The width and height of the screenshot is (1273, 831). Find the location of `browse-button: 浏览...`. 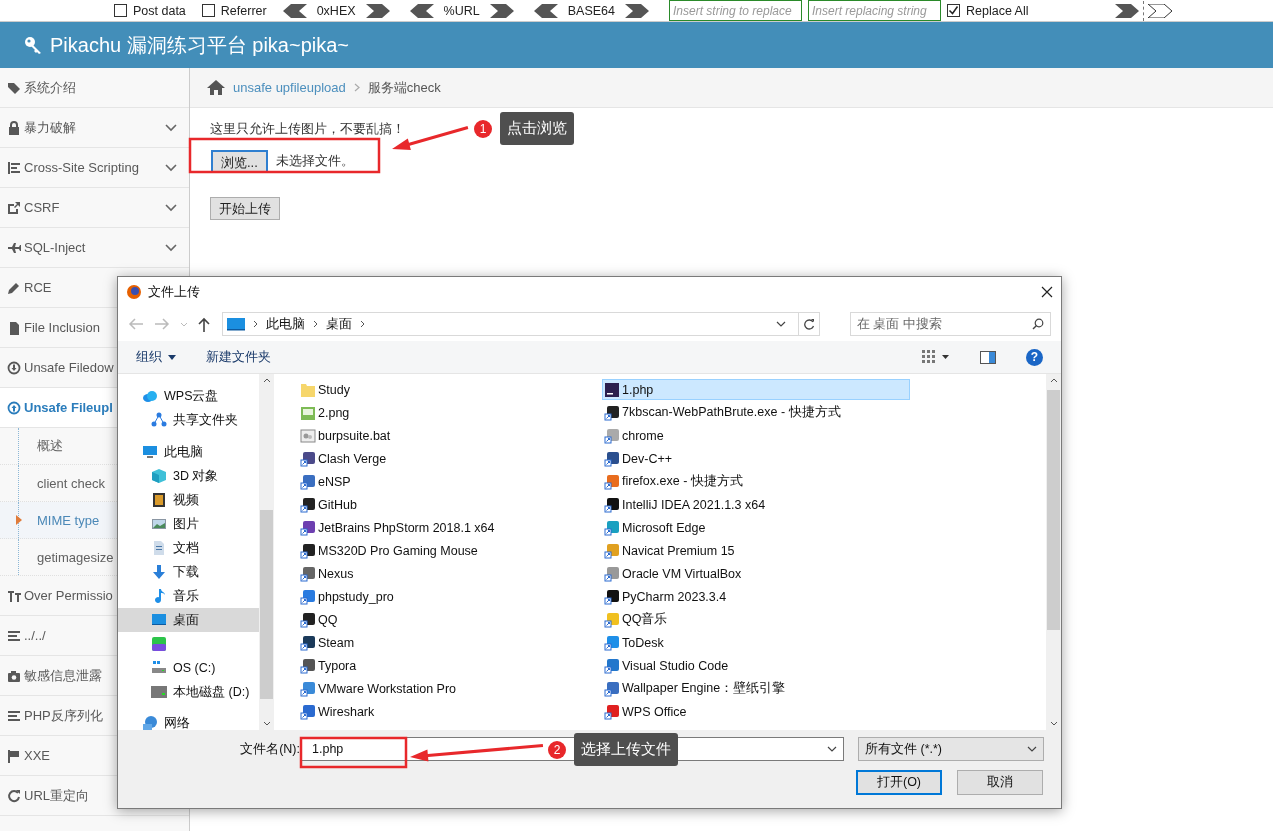

browse-button: 浏览... is located at coordinates (239, 161).